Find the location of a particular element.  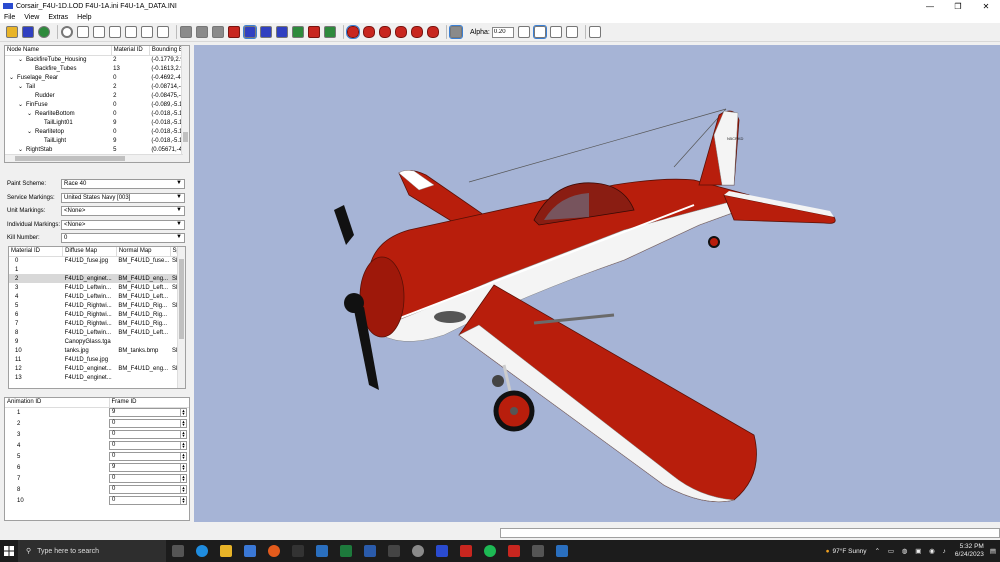

lighting-icon is located at coordinates (298, 32).